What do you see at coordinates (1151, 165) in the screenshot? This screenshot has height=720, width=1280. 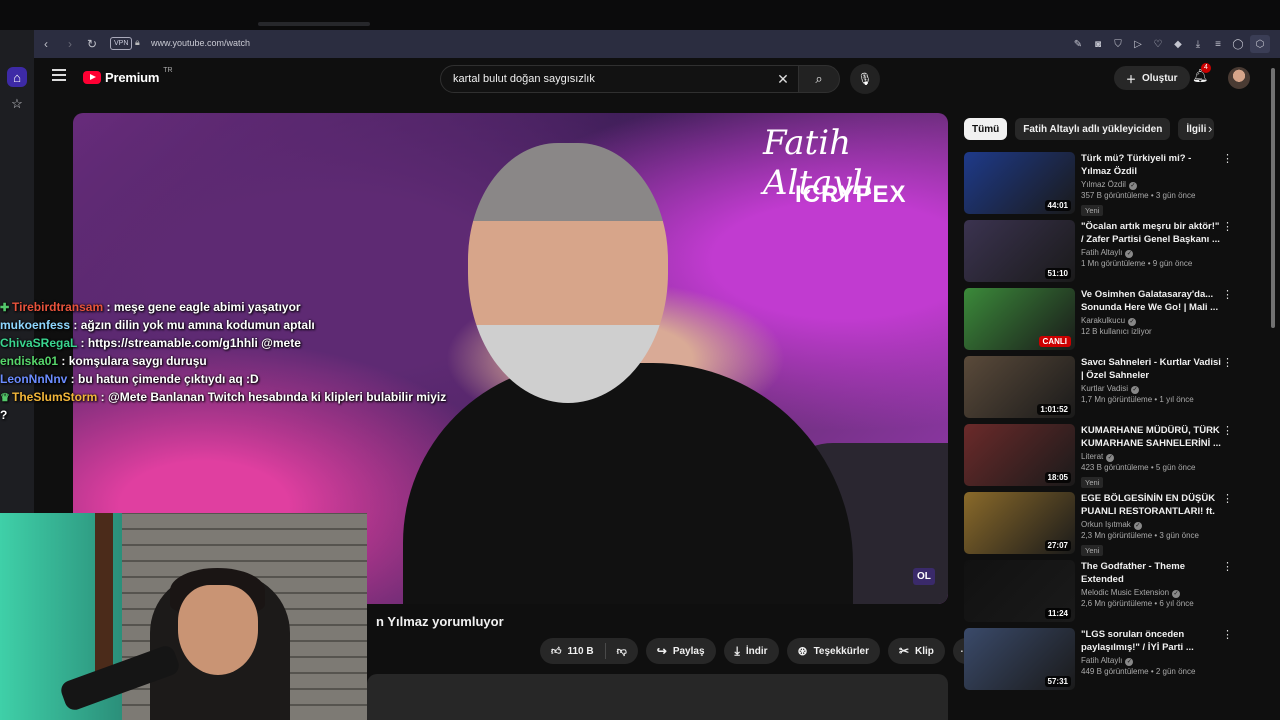 I see `video-title: Türk mü? Türkiyeli mi? - Yılmaz Özdil` at bounding box center [1151, 165].